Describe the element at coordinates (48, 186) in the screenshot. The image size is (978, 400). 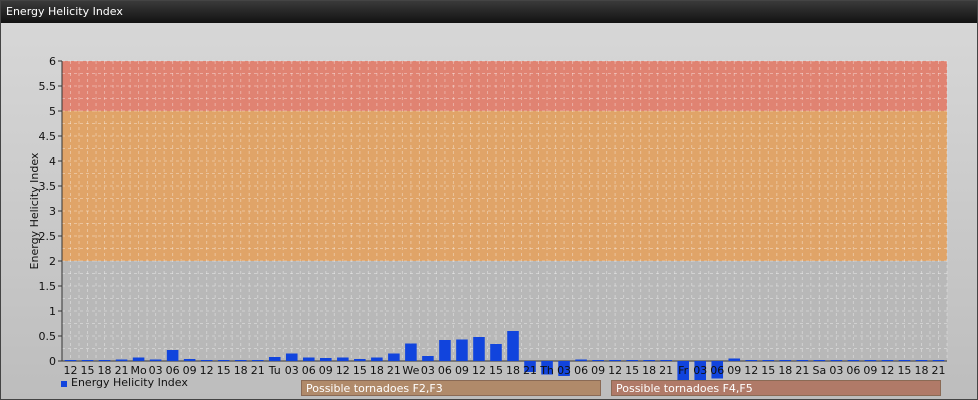
I see `y-tick-label: 3.5` at that location.